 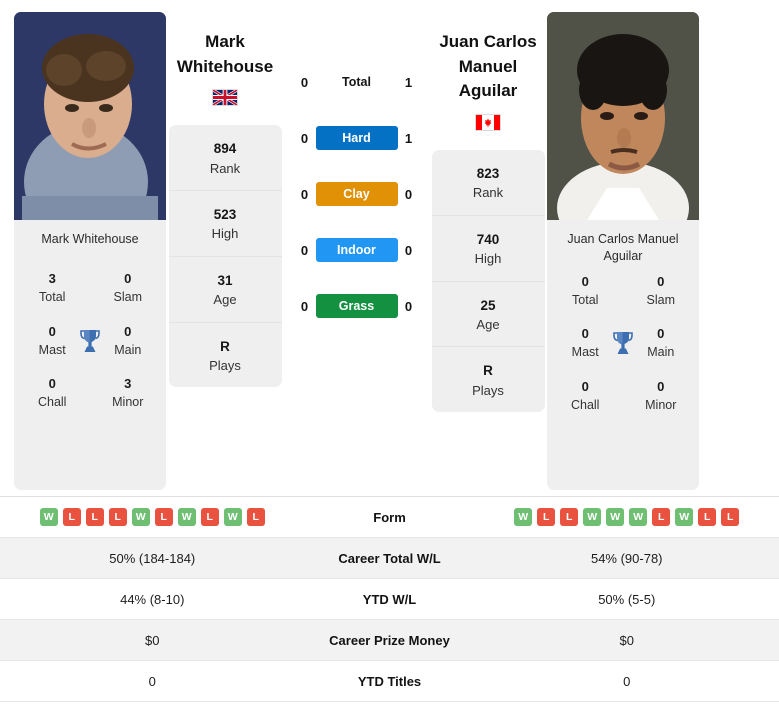 I want to click on left-title-total: 3 Total, so click(x=52, y=288).